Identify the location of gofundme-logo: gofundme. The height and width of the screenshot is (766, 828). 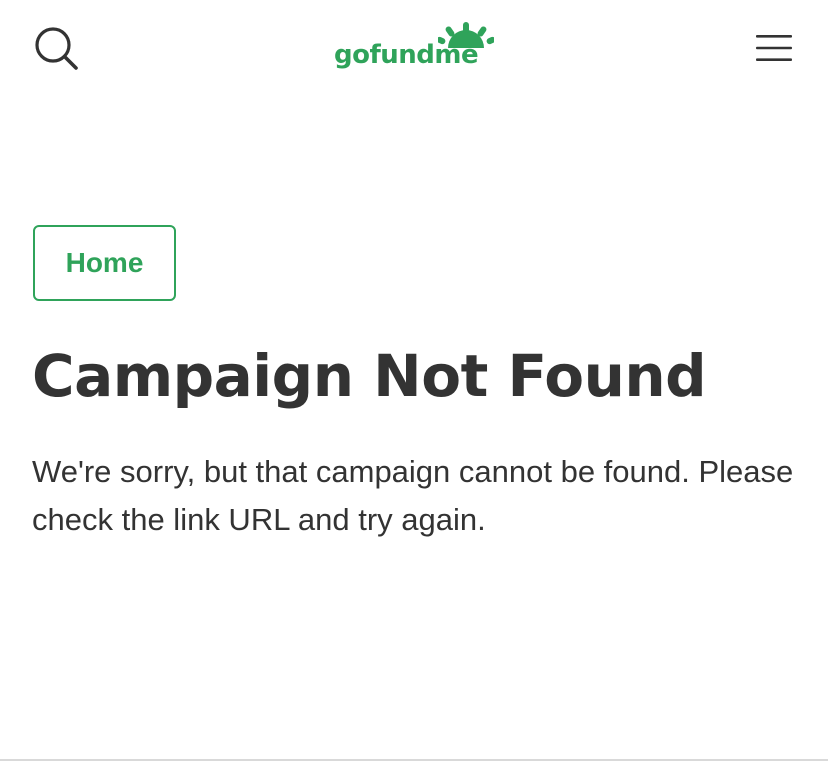
(415, 48).